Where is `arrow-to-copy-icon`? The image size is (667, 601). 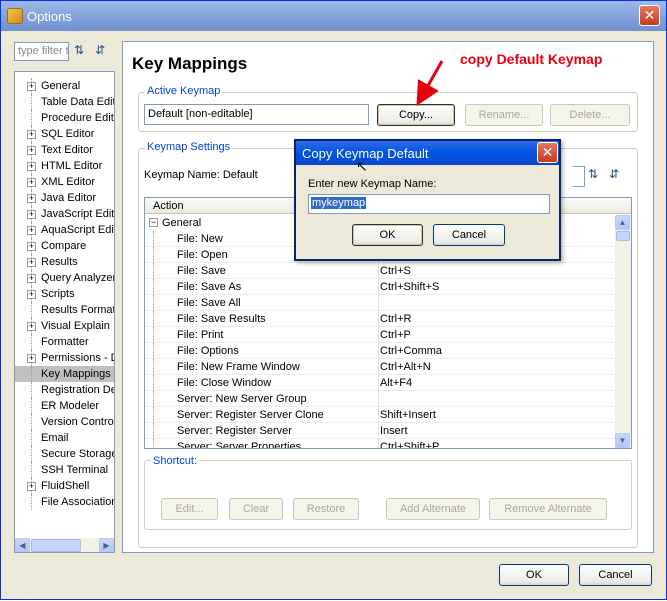 arrow-to-copy-icon is located at coordinates (430, 83).